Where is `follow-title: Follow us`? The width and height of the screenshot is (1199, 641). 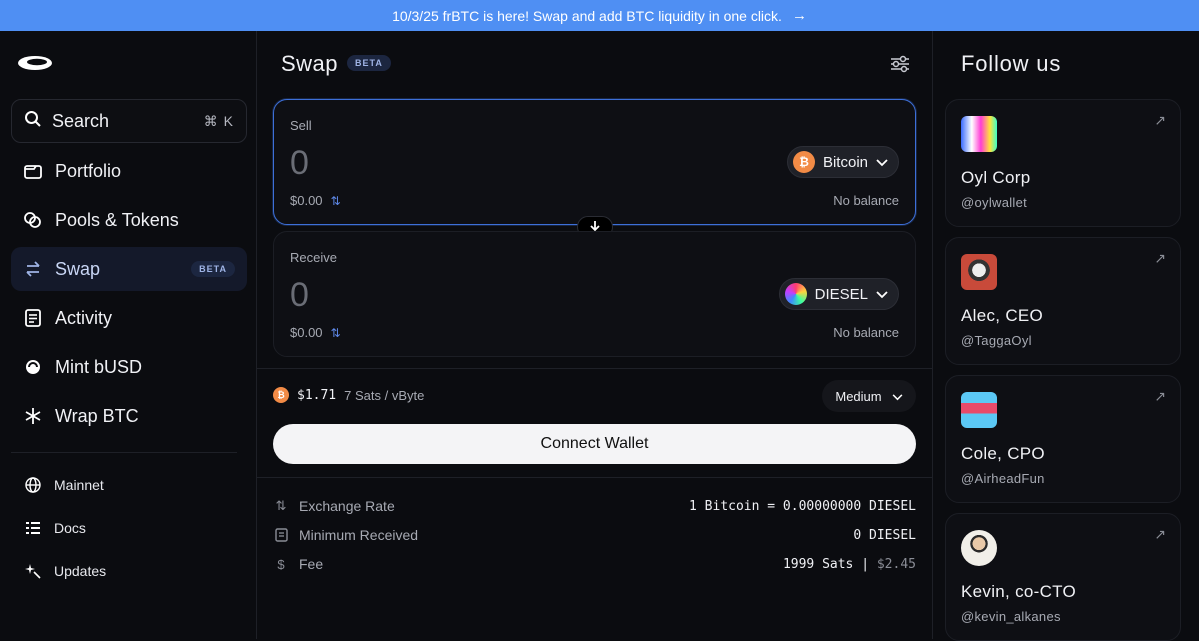
follow-title: Follow us is located at coordinates (1011, 63).